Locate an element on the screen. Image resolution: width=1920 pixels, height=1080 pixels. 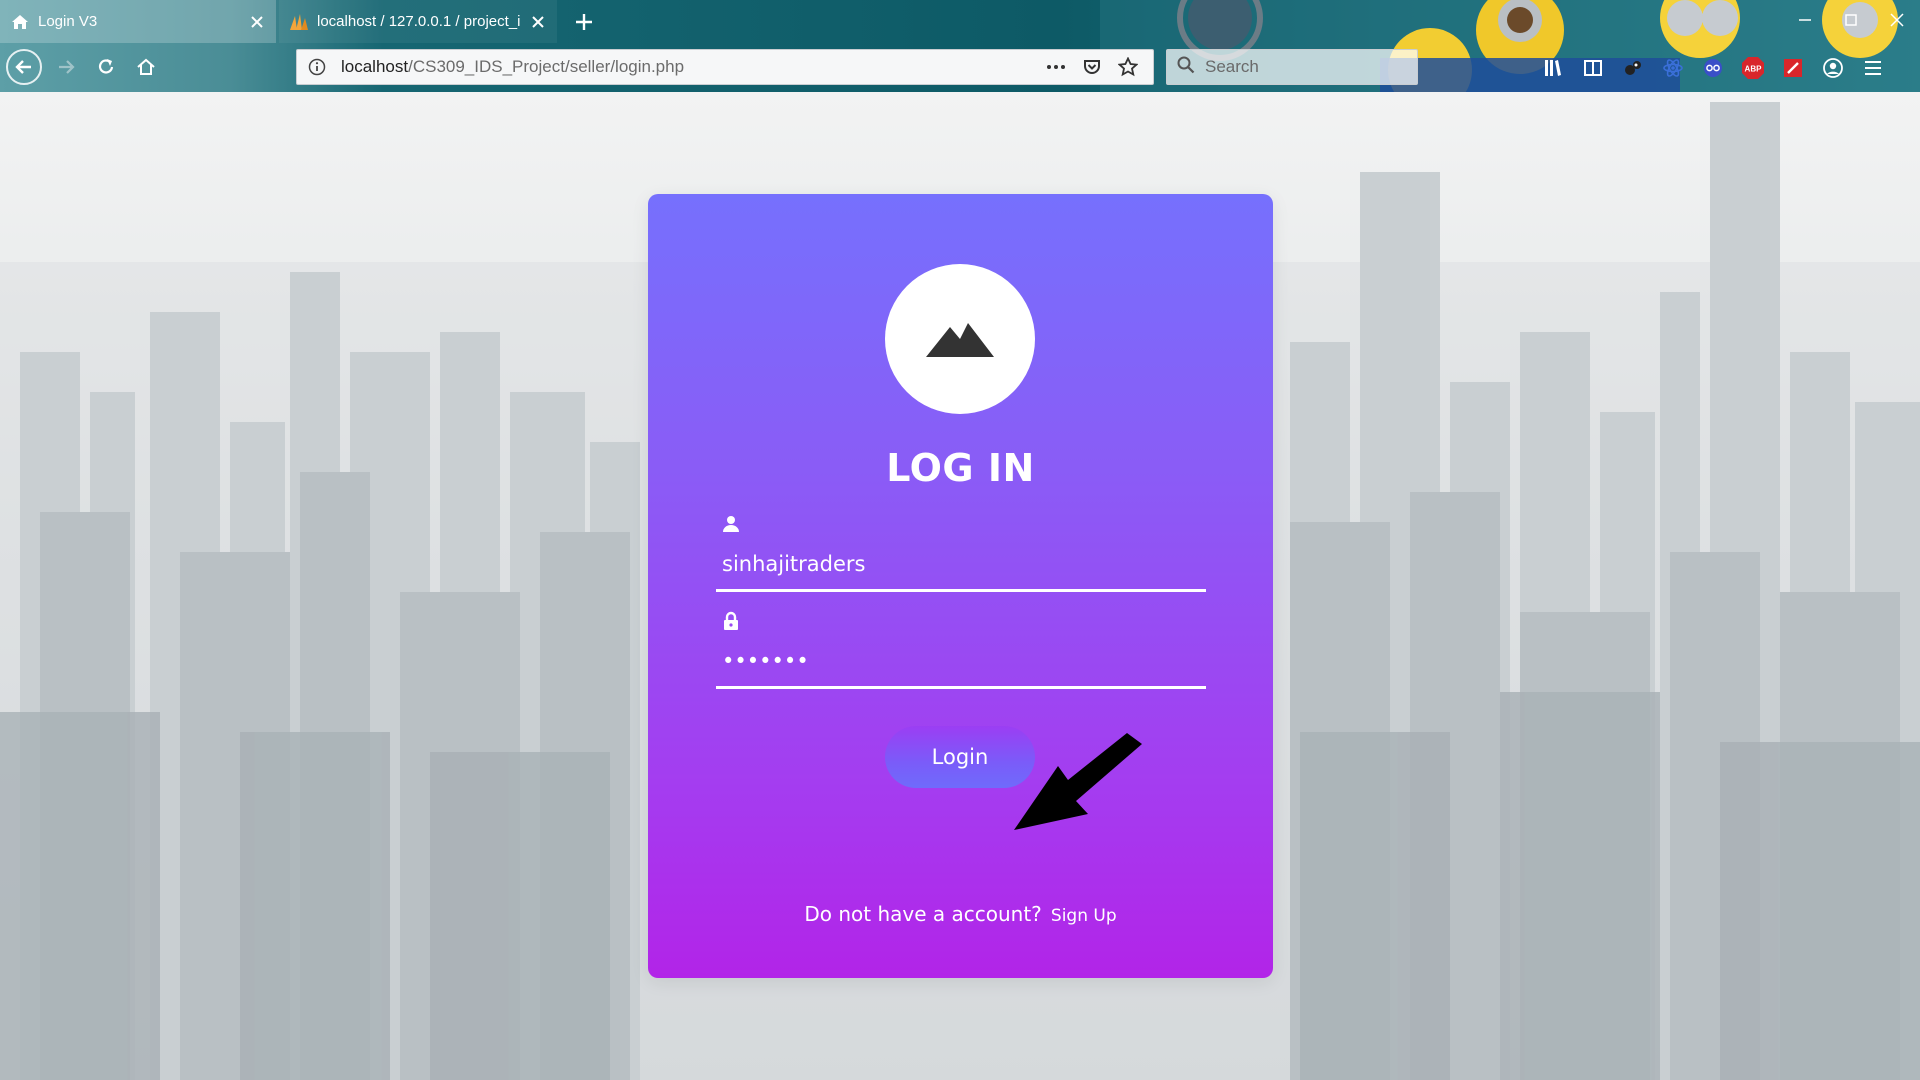
account-icon is located at coordinates (1833, 68).